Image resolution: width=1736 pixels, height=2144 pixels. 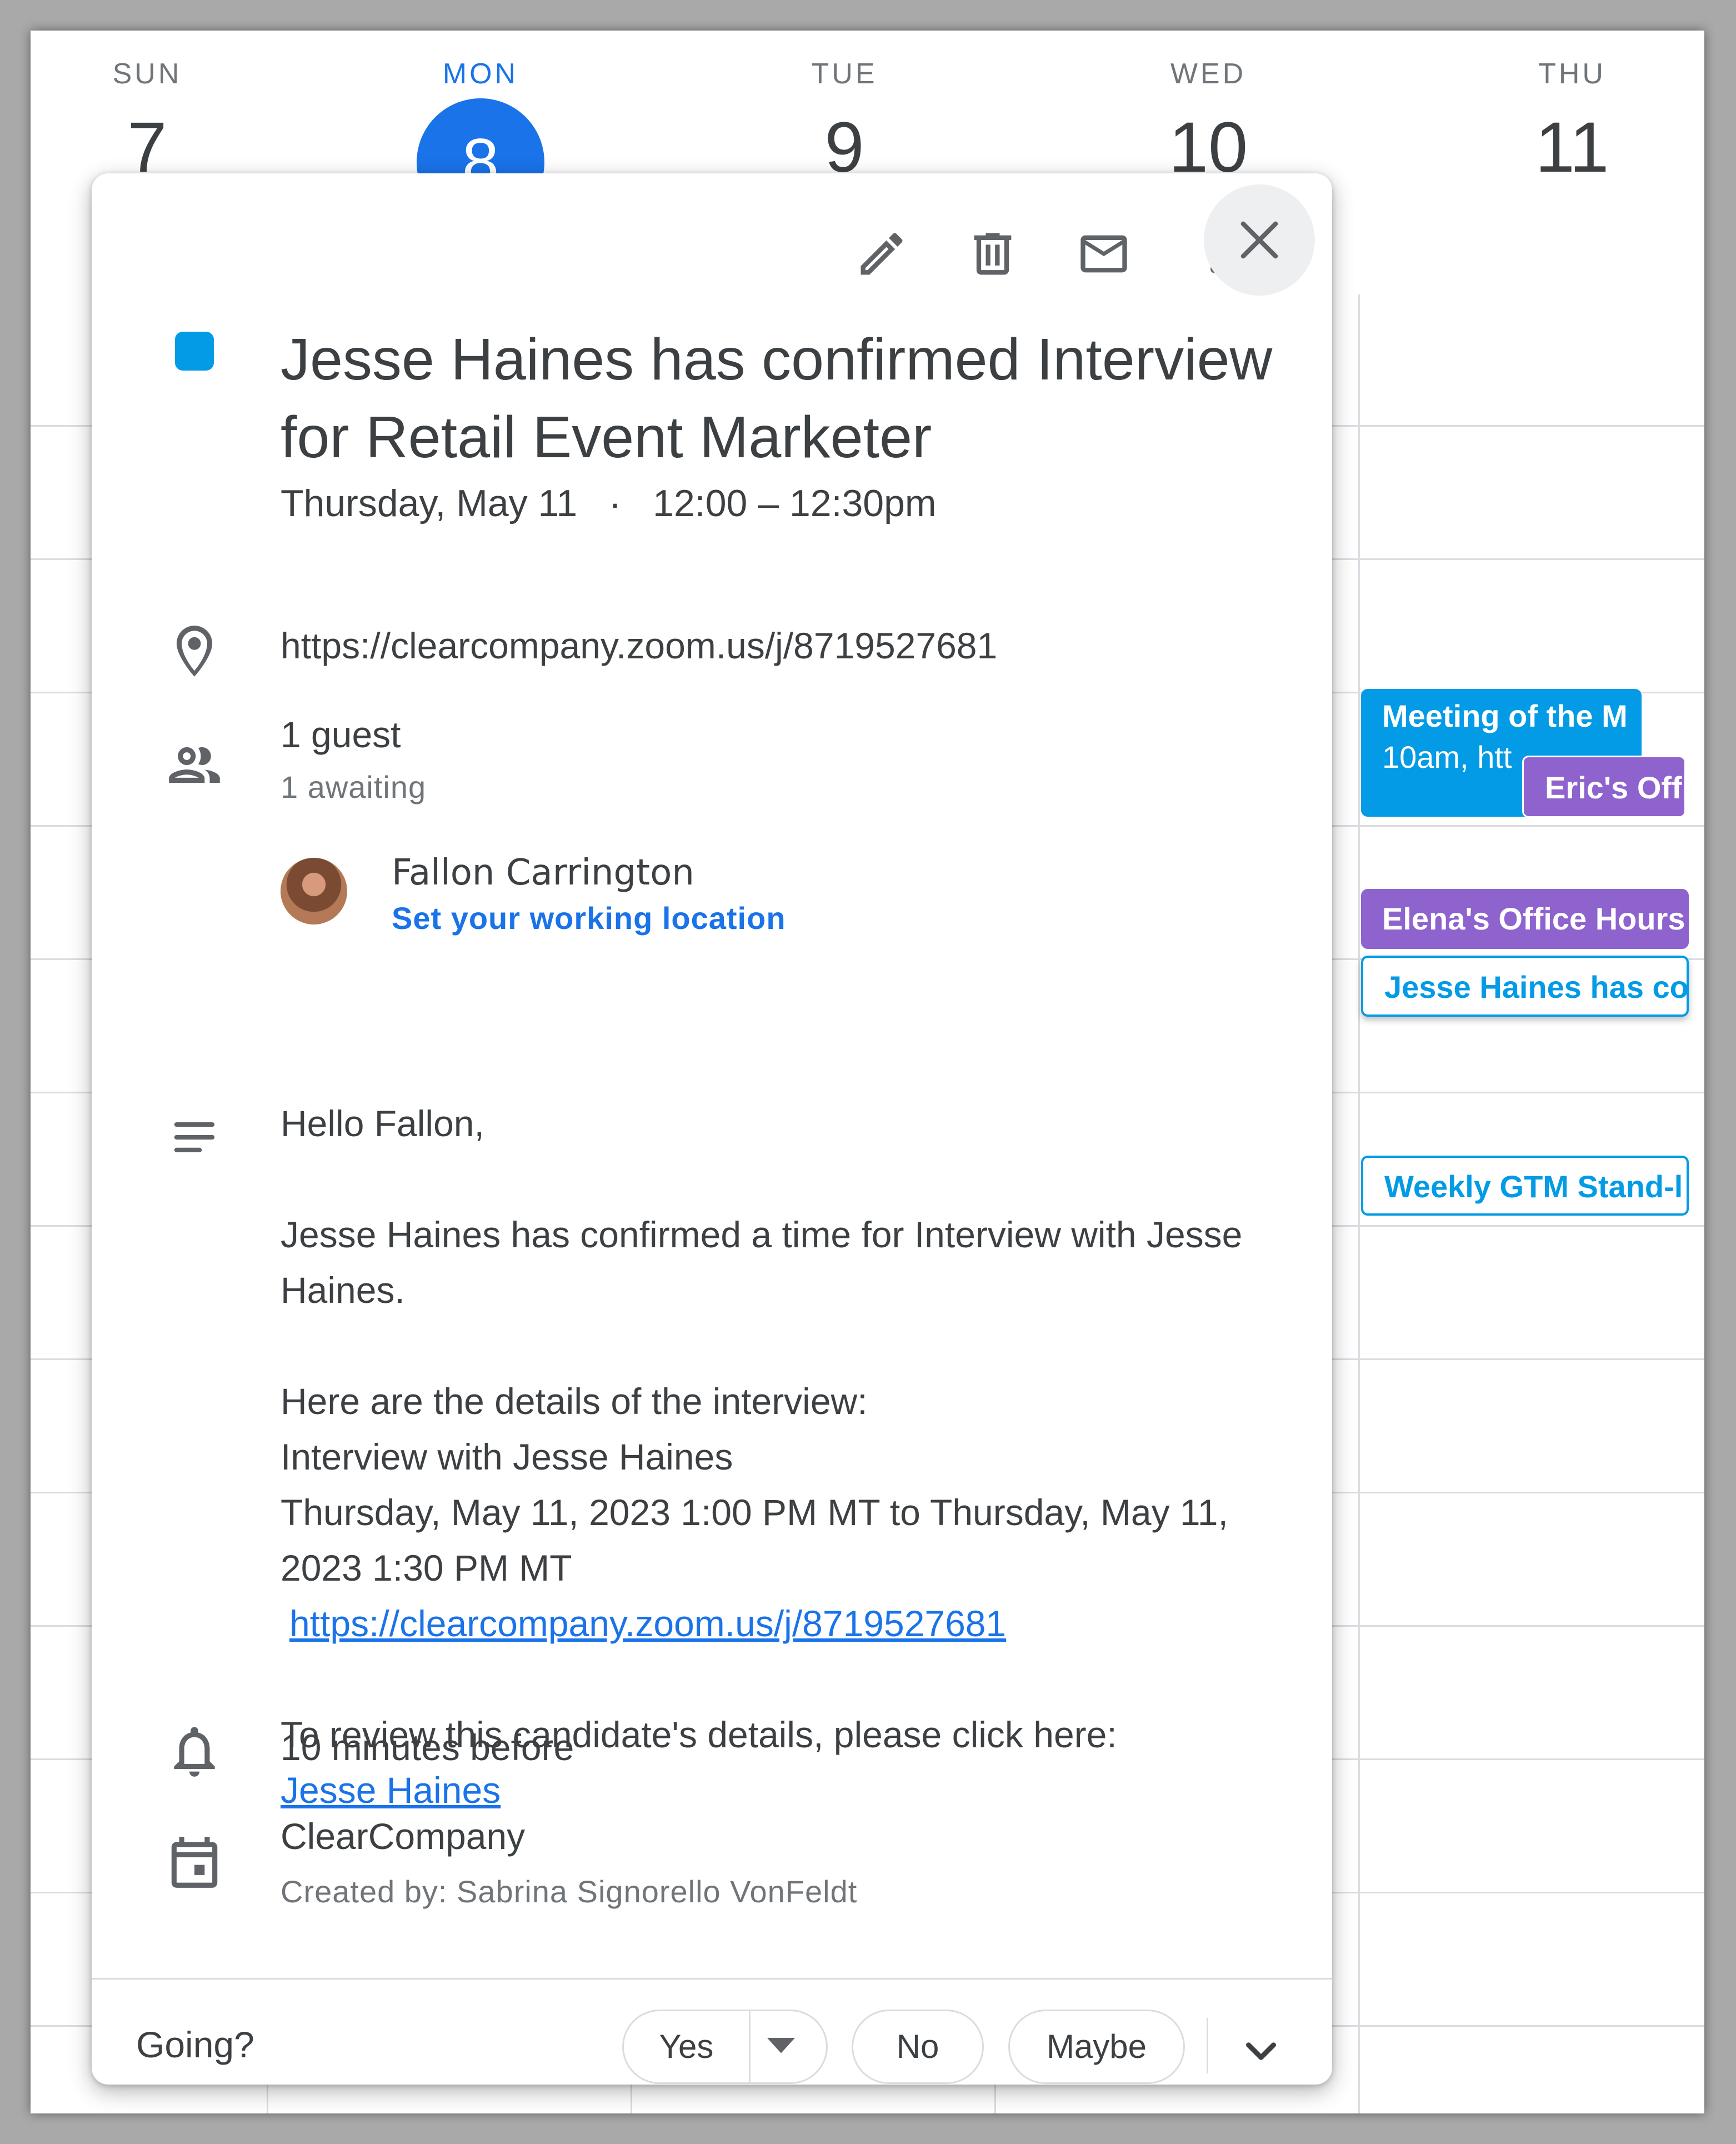 I want to click on chevron-down-icon, so click(x=1261, y=2051).